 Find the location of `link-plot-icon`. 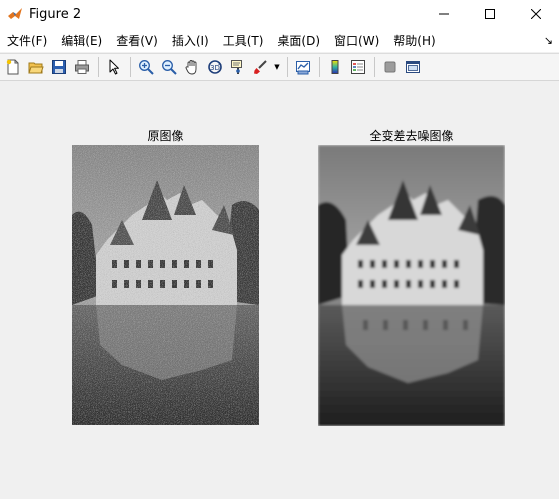

link-plot-icon is located at coordinates (303, 68).